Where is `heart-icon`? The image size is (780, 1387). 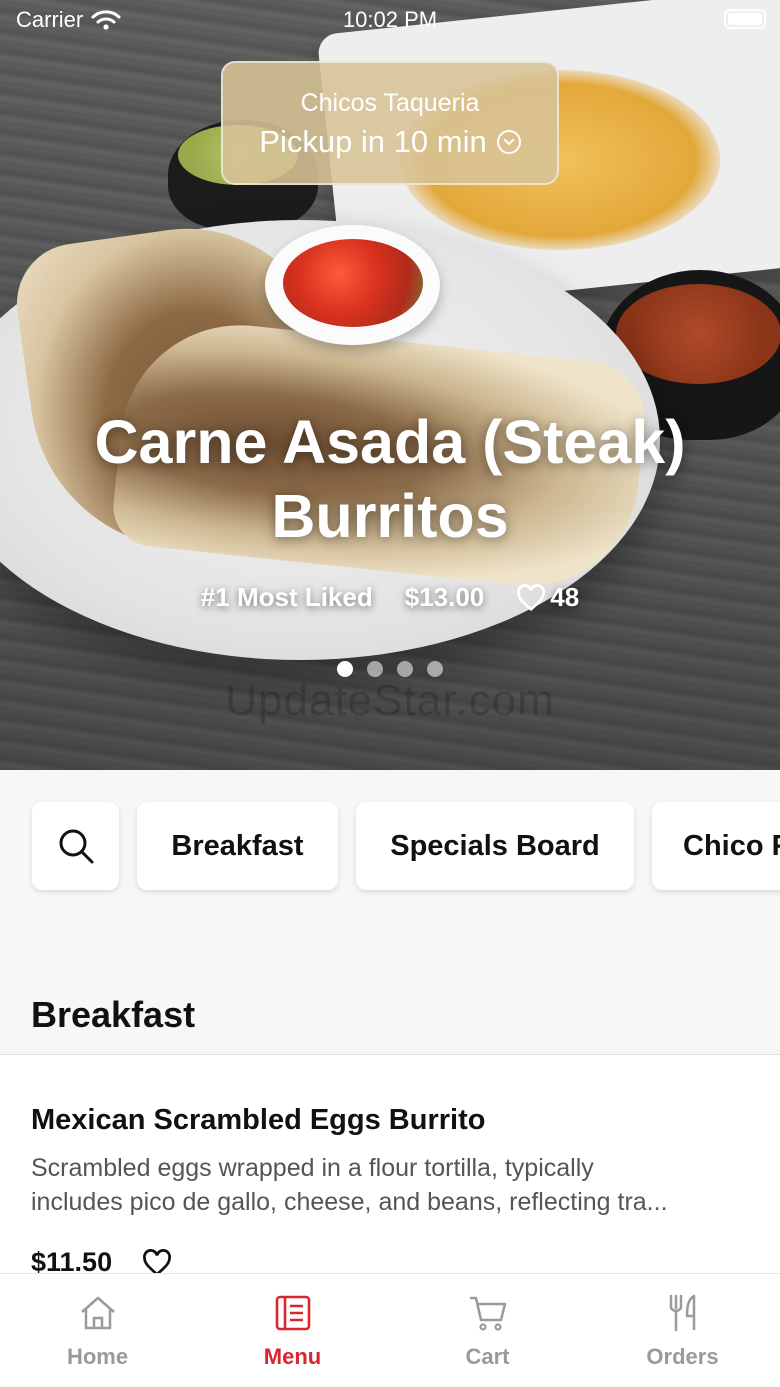
heart-icon is located at coordinates (531, 597).